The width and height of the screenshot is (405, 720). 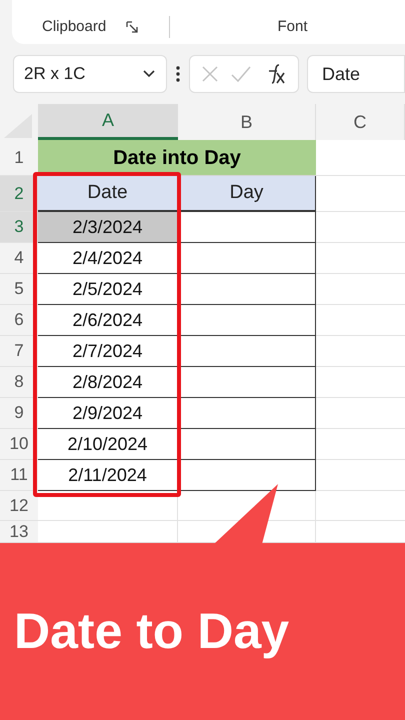 I want to click on formula-field: Date, so click(x=356, y=74).